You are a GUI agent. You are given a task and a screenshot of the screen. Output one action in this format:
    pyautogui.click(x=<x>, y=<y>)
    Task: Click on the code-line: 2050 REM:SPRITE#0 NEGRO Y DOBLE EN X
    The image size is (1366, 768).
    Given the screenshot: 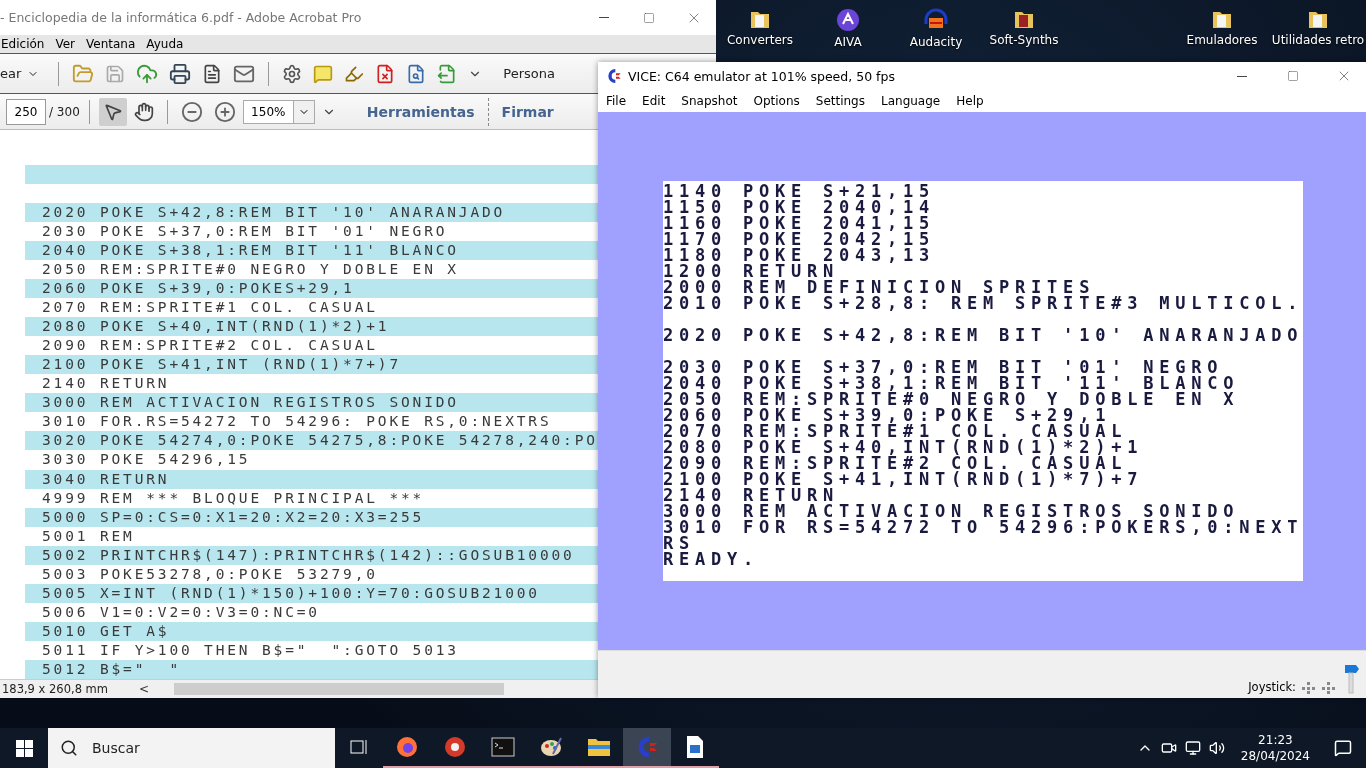 What is the action you would take?
    pyautogui.click(x=250, y=270)
    